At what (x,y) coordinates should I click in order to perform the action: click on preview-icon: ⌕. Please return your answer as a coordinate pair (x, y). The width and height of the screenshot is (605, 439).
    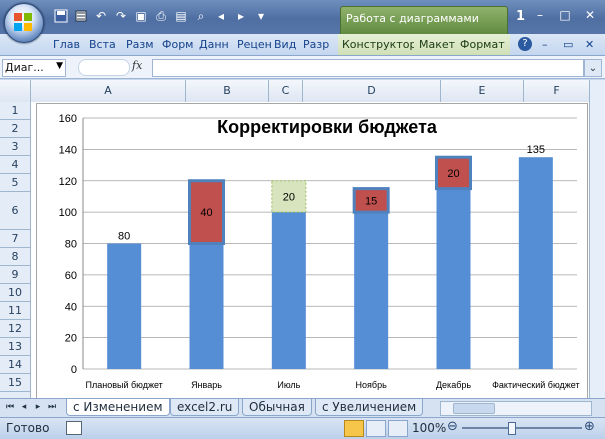
    Looking at the image, I should click on (201, 16).